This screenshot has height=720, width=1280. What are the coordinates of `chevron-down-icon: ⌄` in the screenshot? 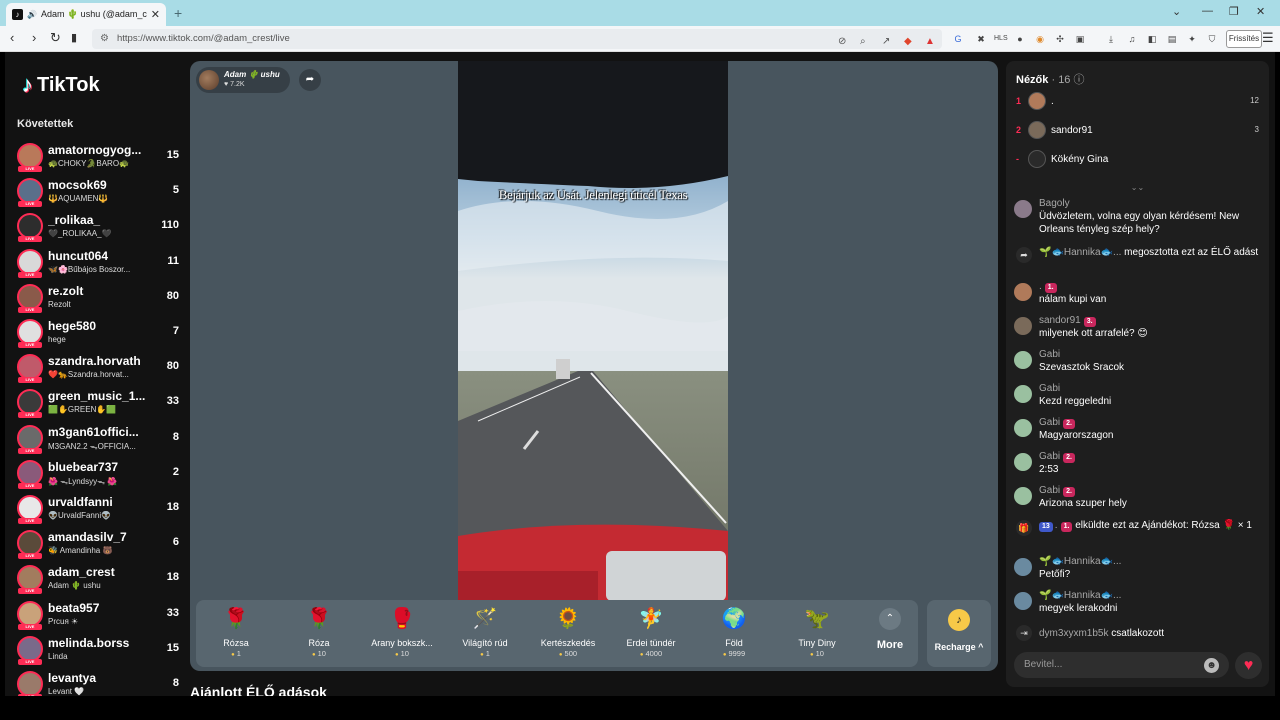 It's located at (1176, 11).